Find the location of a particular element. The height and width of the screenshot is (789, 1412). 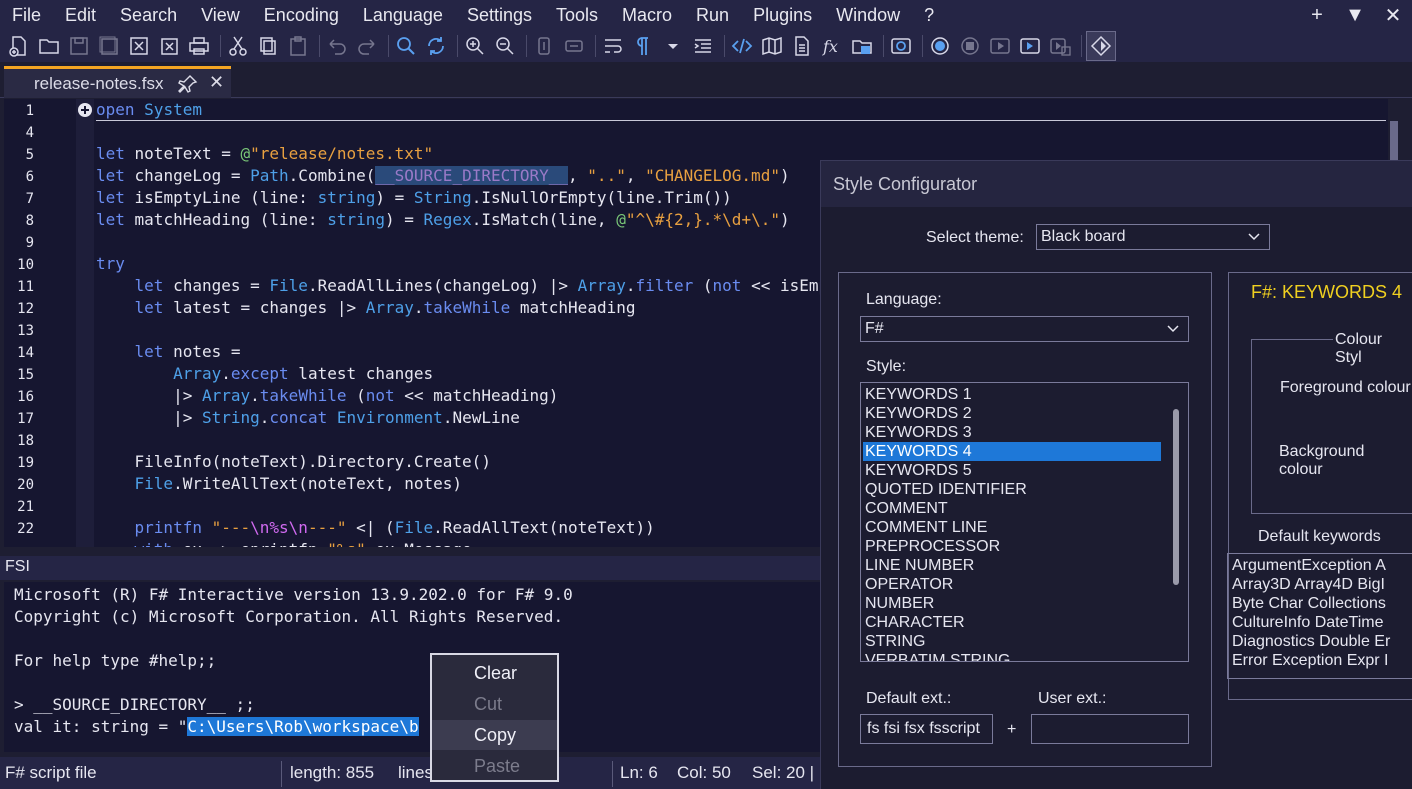

ctx-clear: Clear is located at coordinates (494, 673).